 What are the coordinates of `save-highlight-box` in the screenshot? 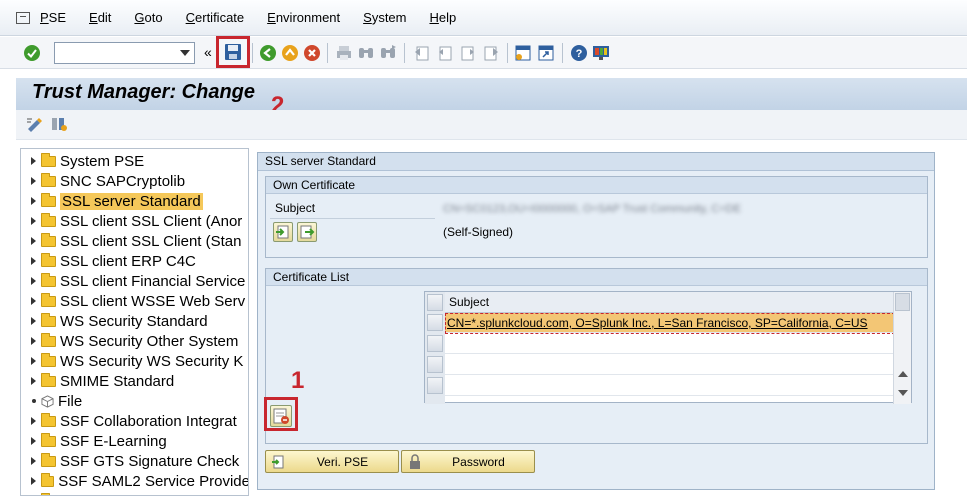 It's located at (233, 52).